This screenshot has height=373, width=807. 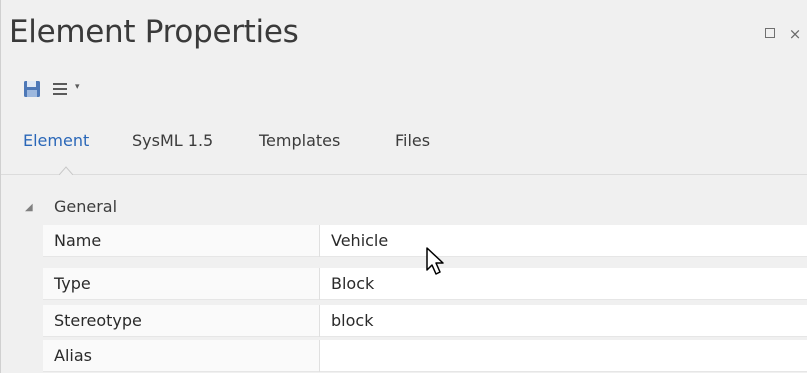 What do you see at coordinates (77, 87) in the screenshot?
I see `menu-dropdown-arrow: ▾` at bounding box center [77, 87].